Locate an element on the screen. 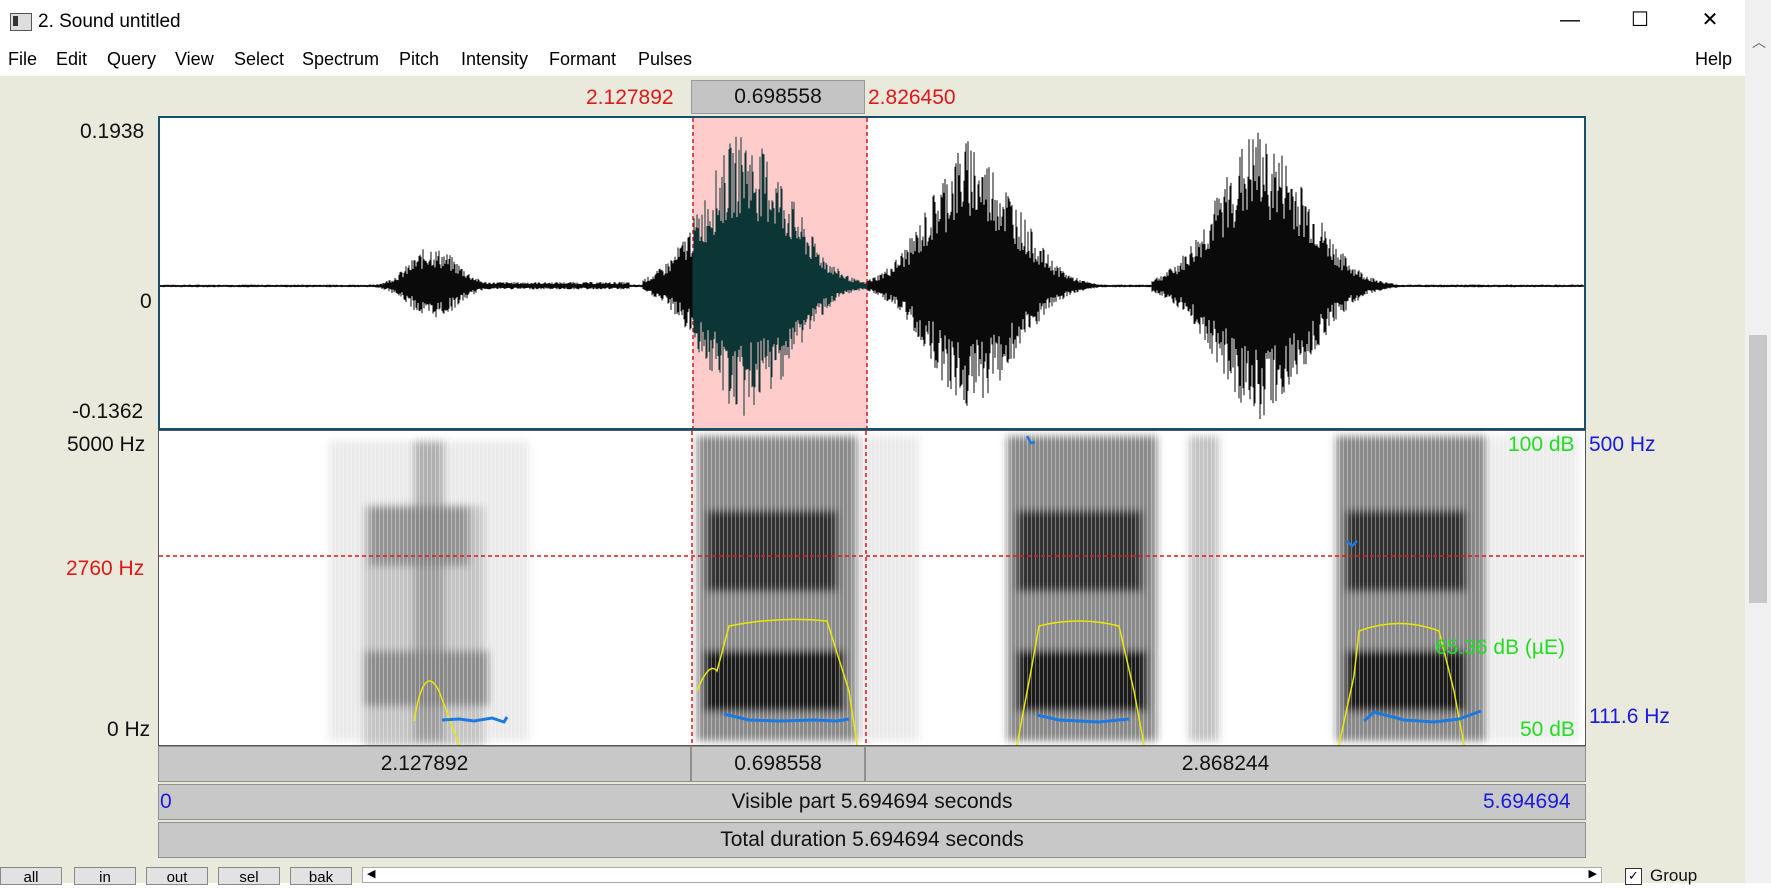 The width and height of the screenshot is (1771, 888). selection-end-label: 2.826450 is located at coordinates (912, 97).